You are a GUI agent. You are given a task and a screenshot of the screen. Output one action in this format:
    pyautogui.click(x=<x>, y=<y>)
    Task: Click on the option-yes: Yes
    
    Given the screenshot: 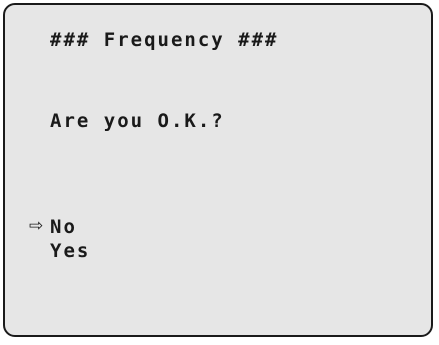 What is the action you would take?
    pyautogui.click(x=70, y=251)
    